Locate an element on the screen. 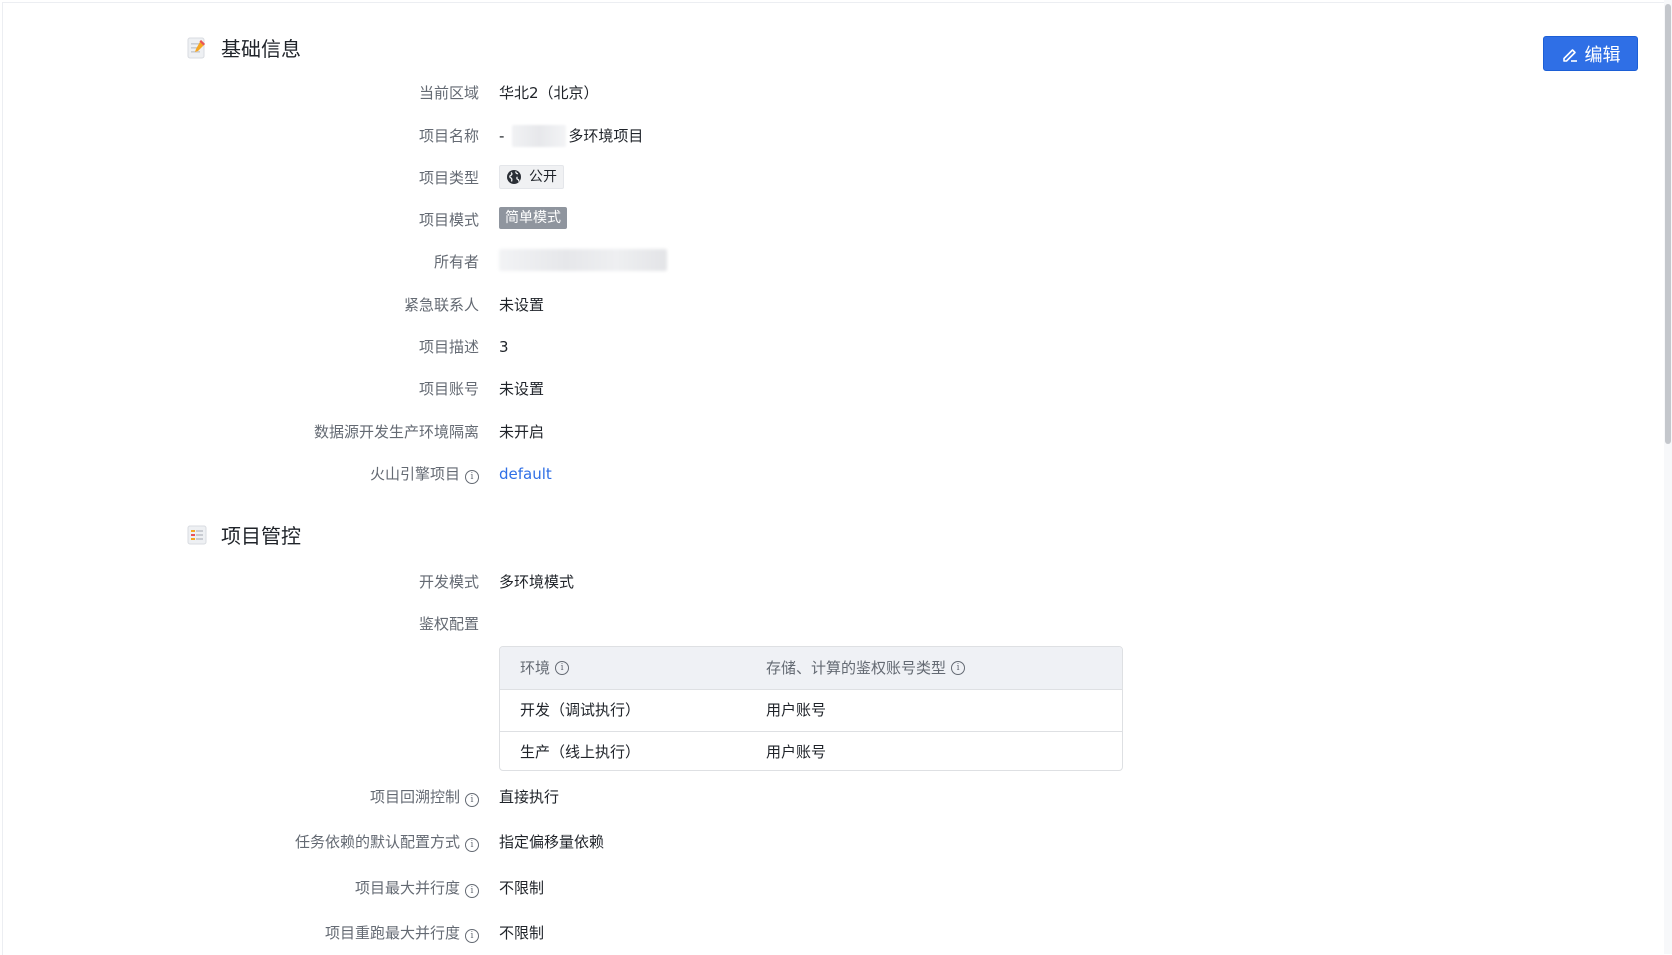 This screenshot has height=955, width=1672. field-label: 开发模式 is located at coordinates (448, 582).